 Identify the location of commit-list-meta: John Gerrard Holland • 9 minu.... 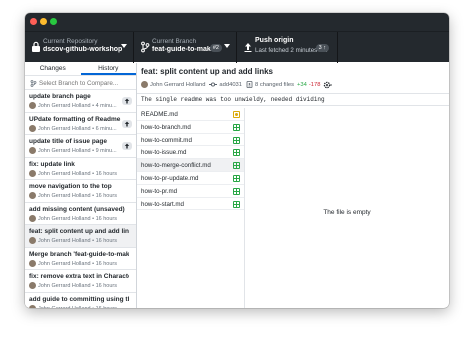
(78, 151).